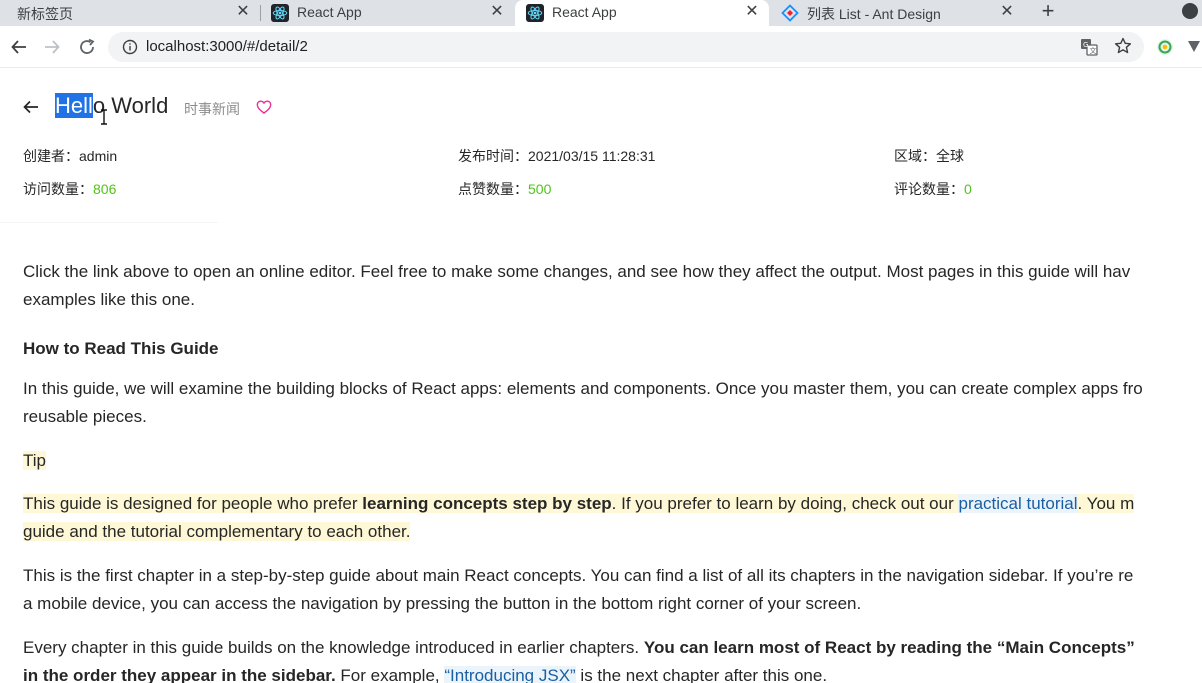  What do you see at coordinates (493, 156) in the screenshot?
I see `desc-label: 发布时间：` at bounding box center [493, 156].